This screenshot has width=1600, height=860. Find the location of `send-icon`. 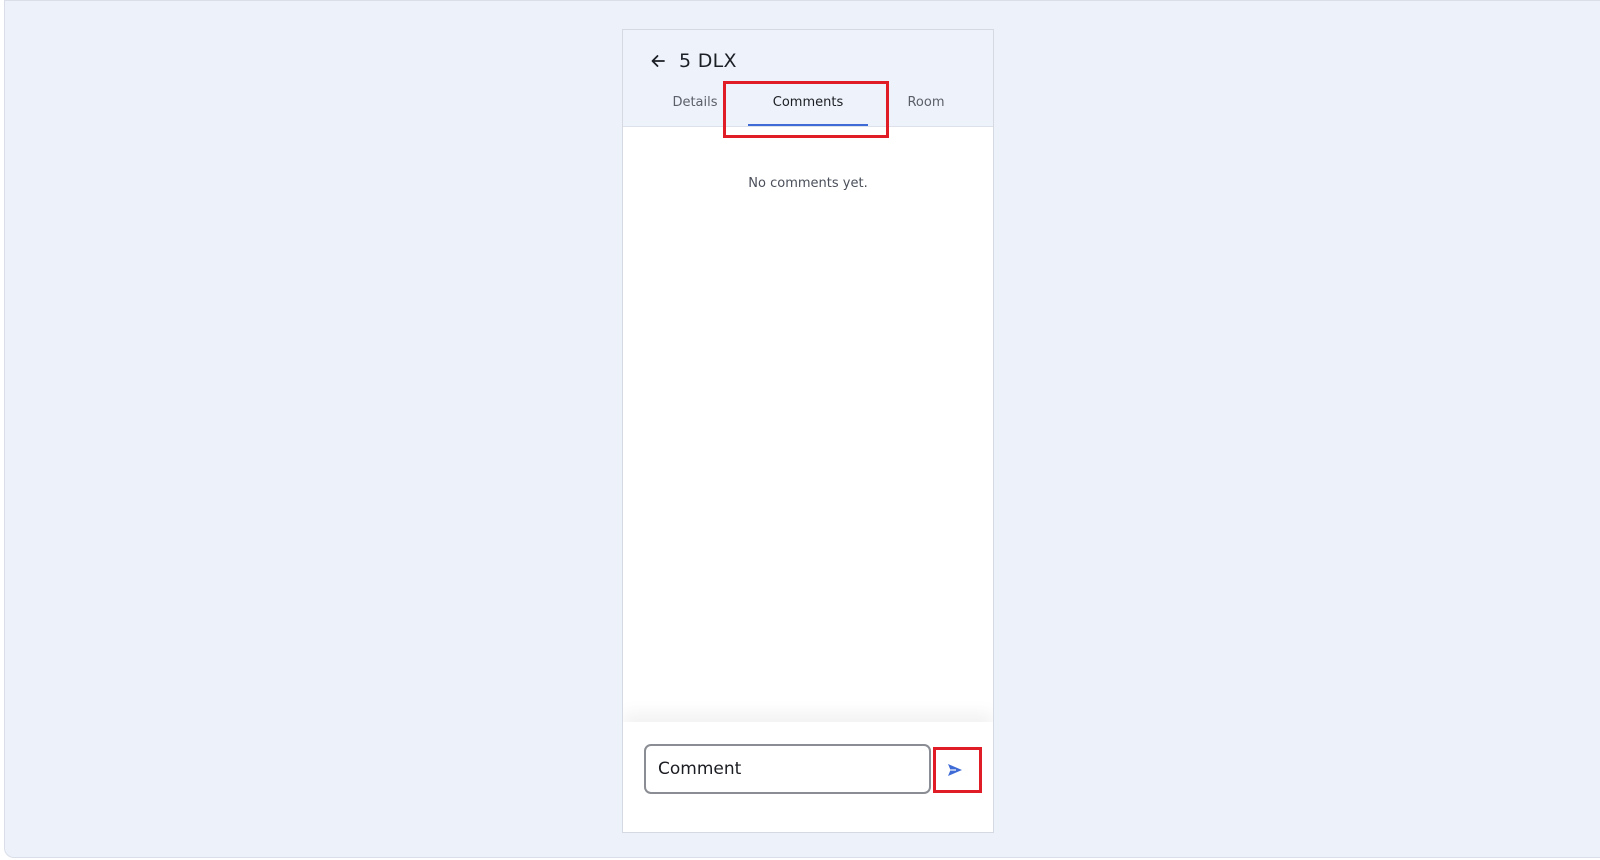

send-icon is located at coordinates (955, 770).